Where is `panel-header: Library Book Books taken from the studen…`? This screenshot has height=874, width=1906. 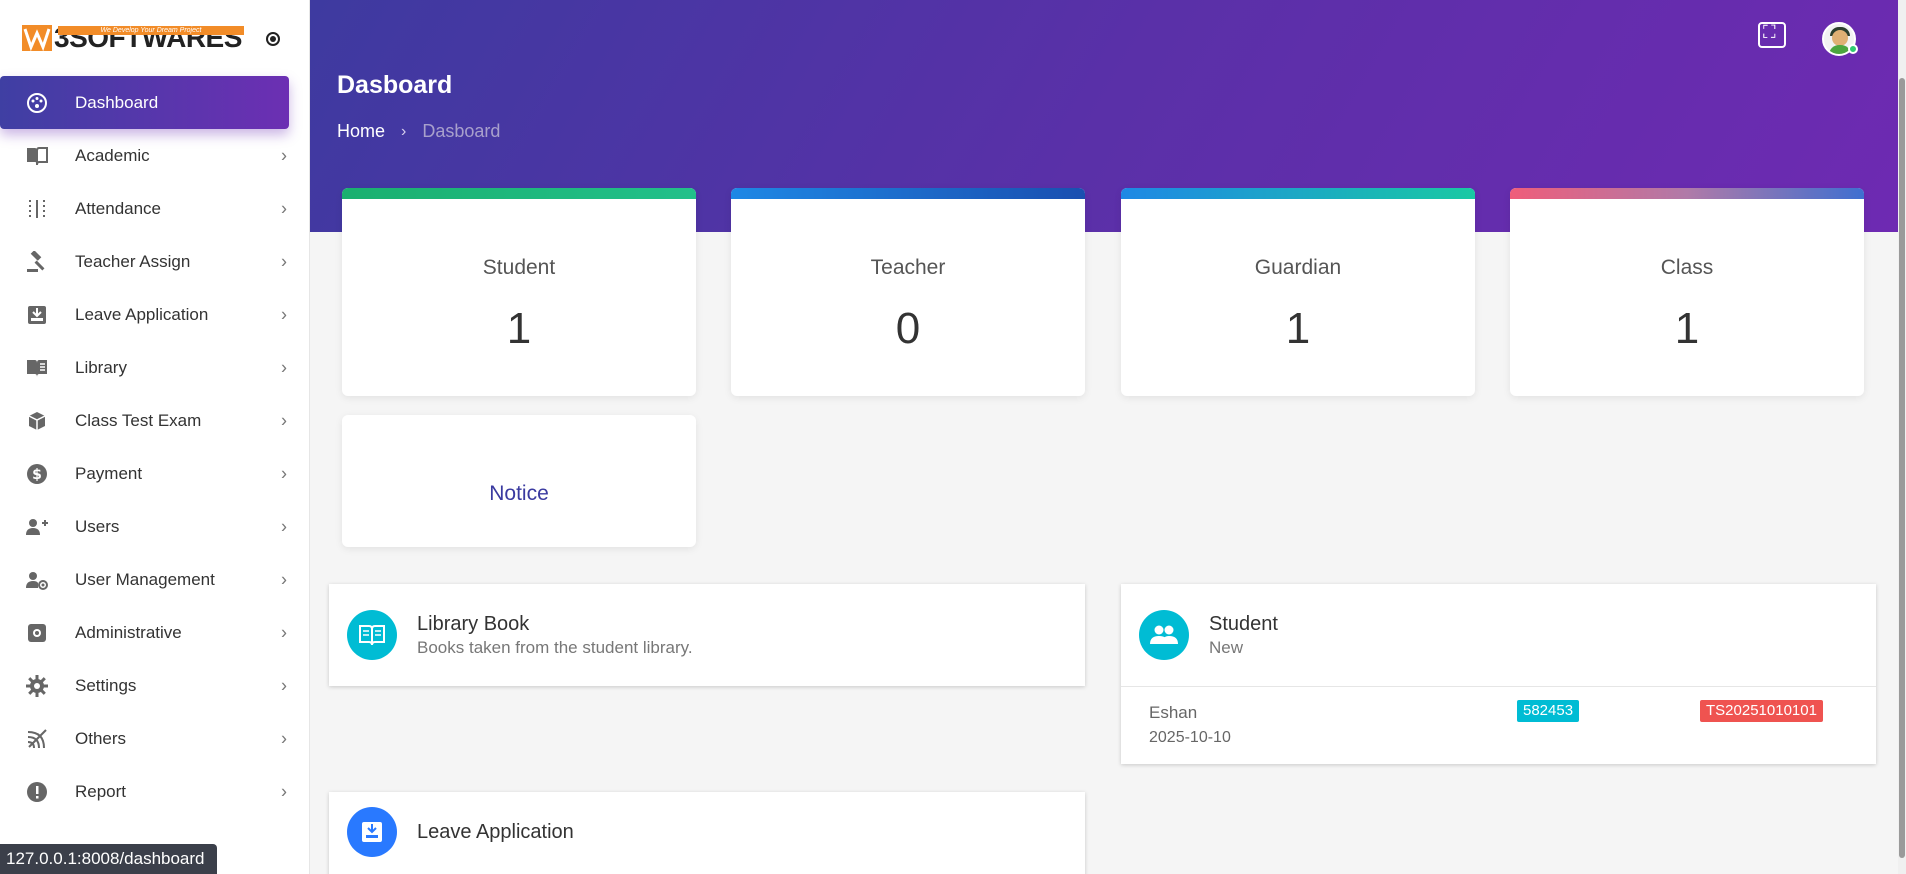 panel-header: Library Book Books taken from the studen… is located at coordinates (707, 635).